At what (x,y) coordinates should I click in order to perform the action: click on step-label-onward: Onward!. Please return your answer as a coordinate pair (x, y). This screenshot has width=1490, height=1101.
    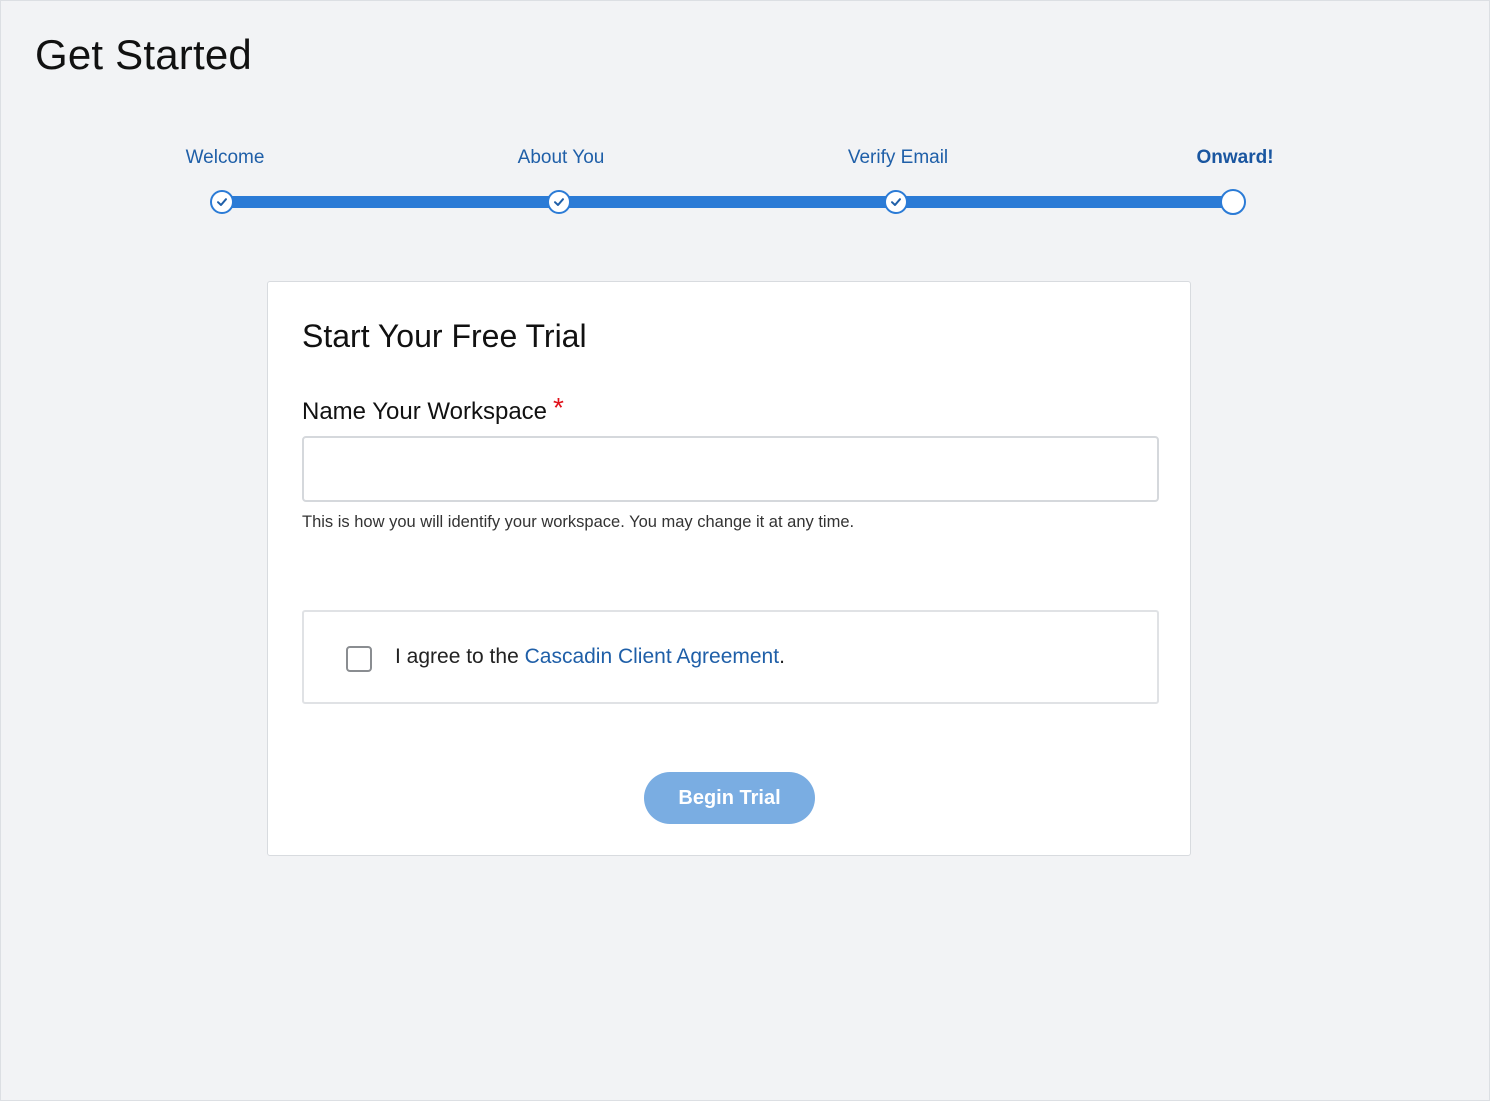
    Looking at the image, I should click on (1235, 157).